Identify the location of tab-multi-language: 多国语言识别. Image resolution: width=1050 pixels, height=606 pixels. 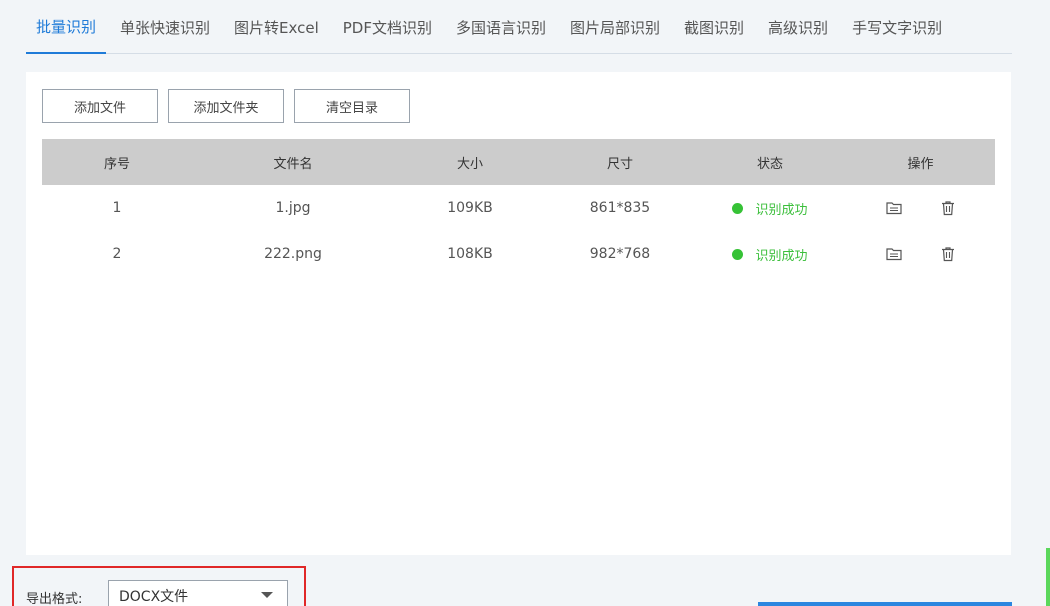
(501, 27).